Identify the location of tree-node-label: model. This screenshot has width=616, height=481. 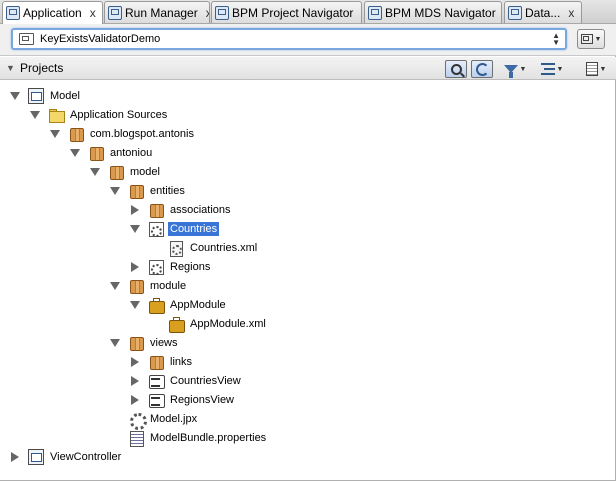
(145, 171).